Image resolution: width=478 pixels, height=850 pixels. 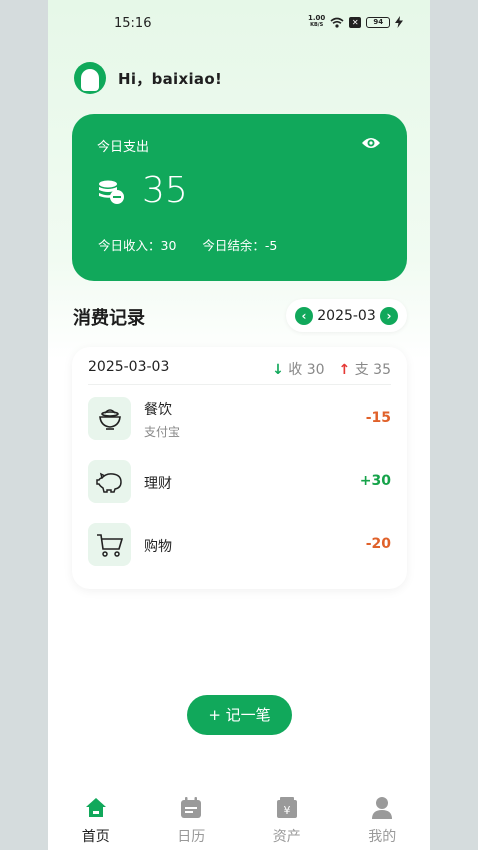 What do you see at coordinates (129, 367) in the screenshot?
I see `record-date: 2025-03-03` at bounding box center [129, 367].